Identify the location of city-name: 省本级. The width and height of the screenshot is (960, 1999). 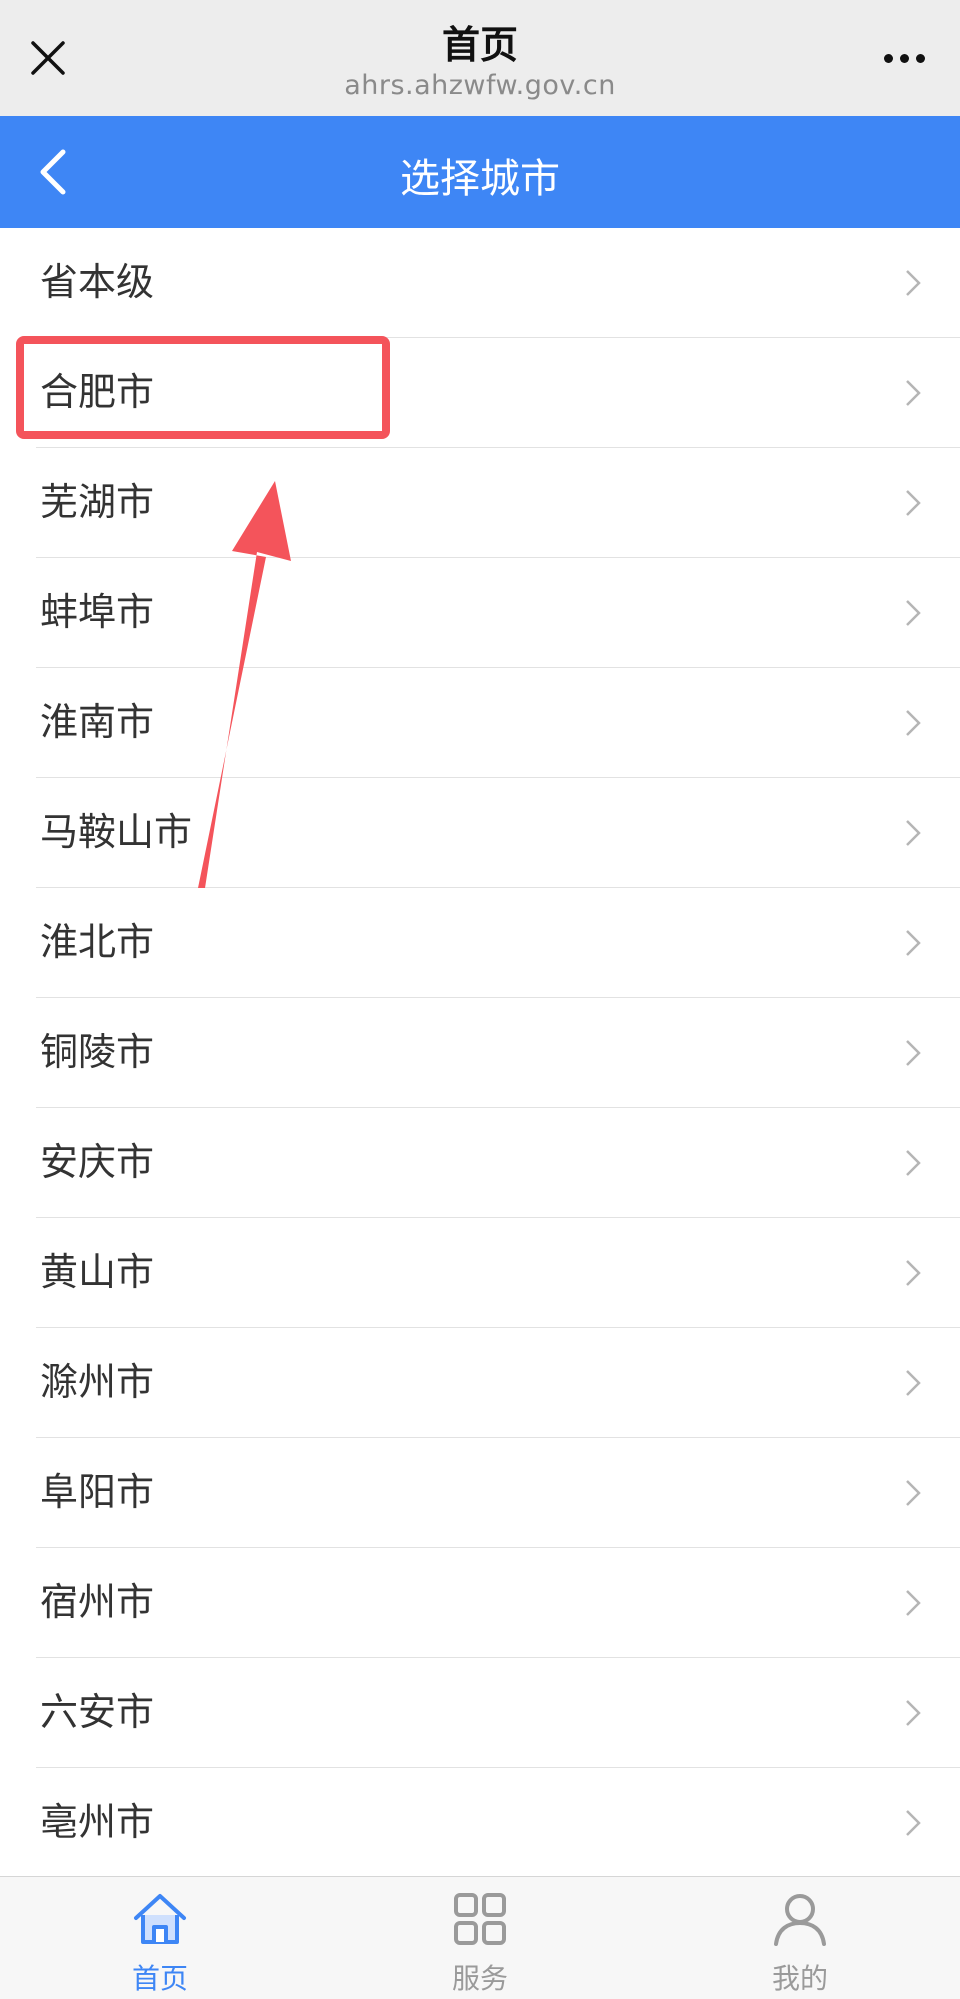
(97, 282).